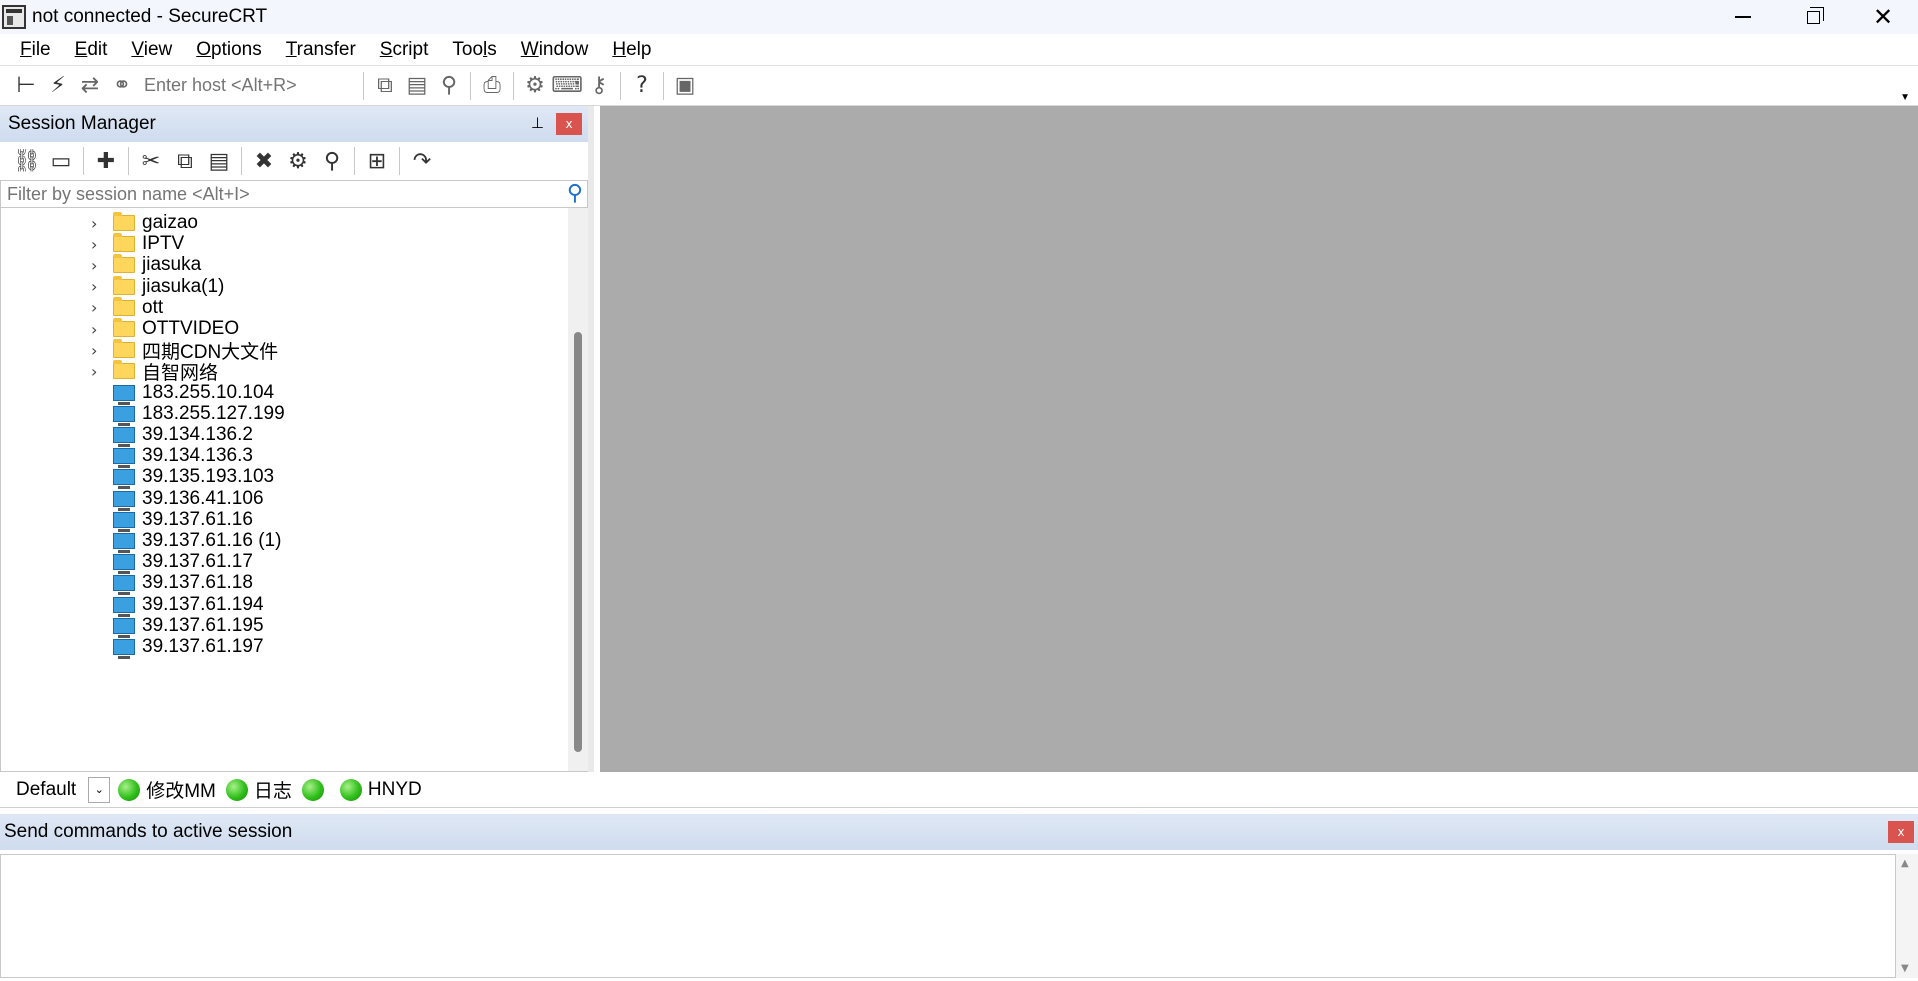  I want to click on close-window-button: ✕, so click(1883, 17).